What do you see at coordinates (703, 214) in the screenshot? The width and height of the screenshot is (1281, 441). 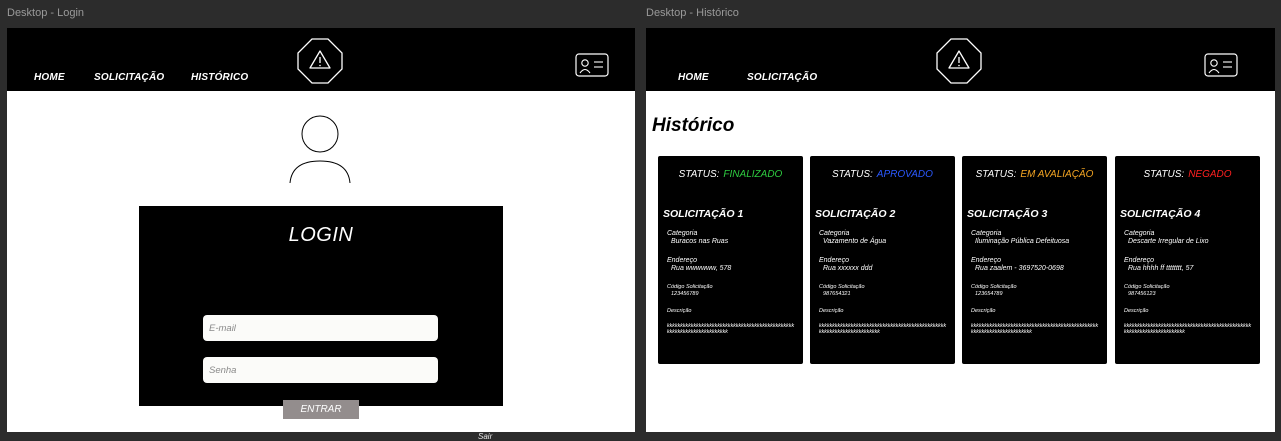 I see `request-title: SOLICITAÇÃO 1` at bounding box center [703, 214].